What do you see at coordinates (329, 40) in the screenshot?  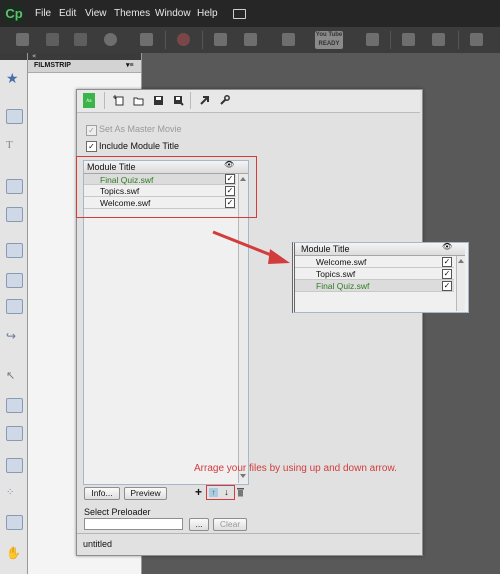 I see `youtube-icon: You Tube READY` at bounding box center [329, 40].